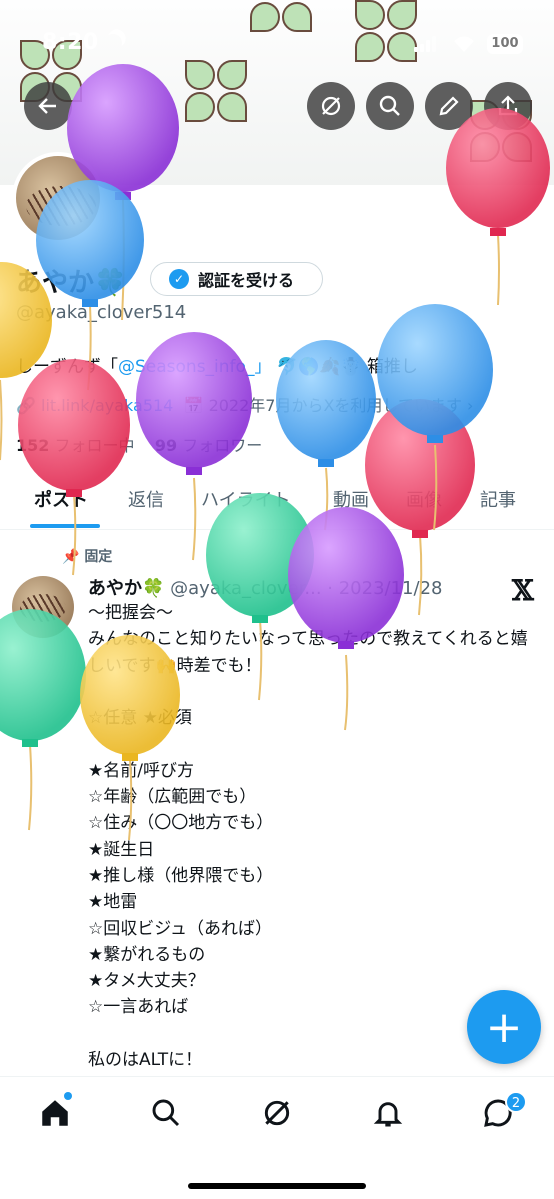 This screenshot has height=1199, width=554. Describe the element at coordinates (101, 312) in the screenshot. I see `profile-handle: @ayaka_clover514` at that location.